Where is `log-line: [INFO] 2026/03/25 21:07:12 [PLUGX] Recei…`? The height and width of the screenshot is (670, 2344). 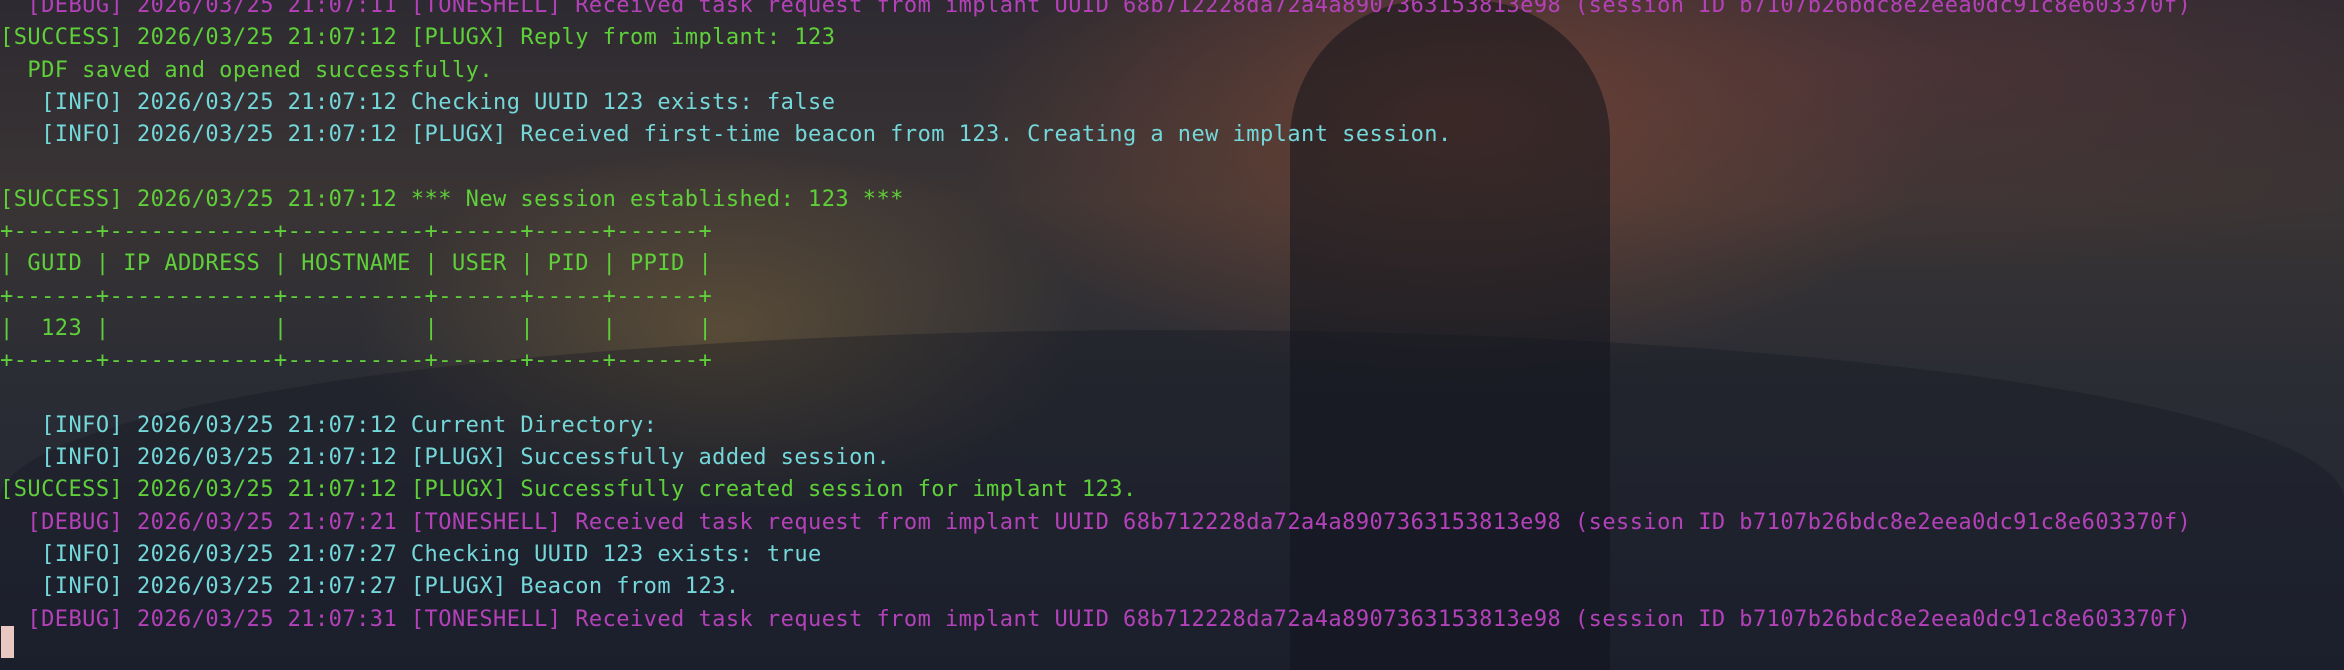
log-line: [INFO] 2026/03/25 21:07:12 [PLUGX] Recei… is located at coordinates (726, 135).